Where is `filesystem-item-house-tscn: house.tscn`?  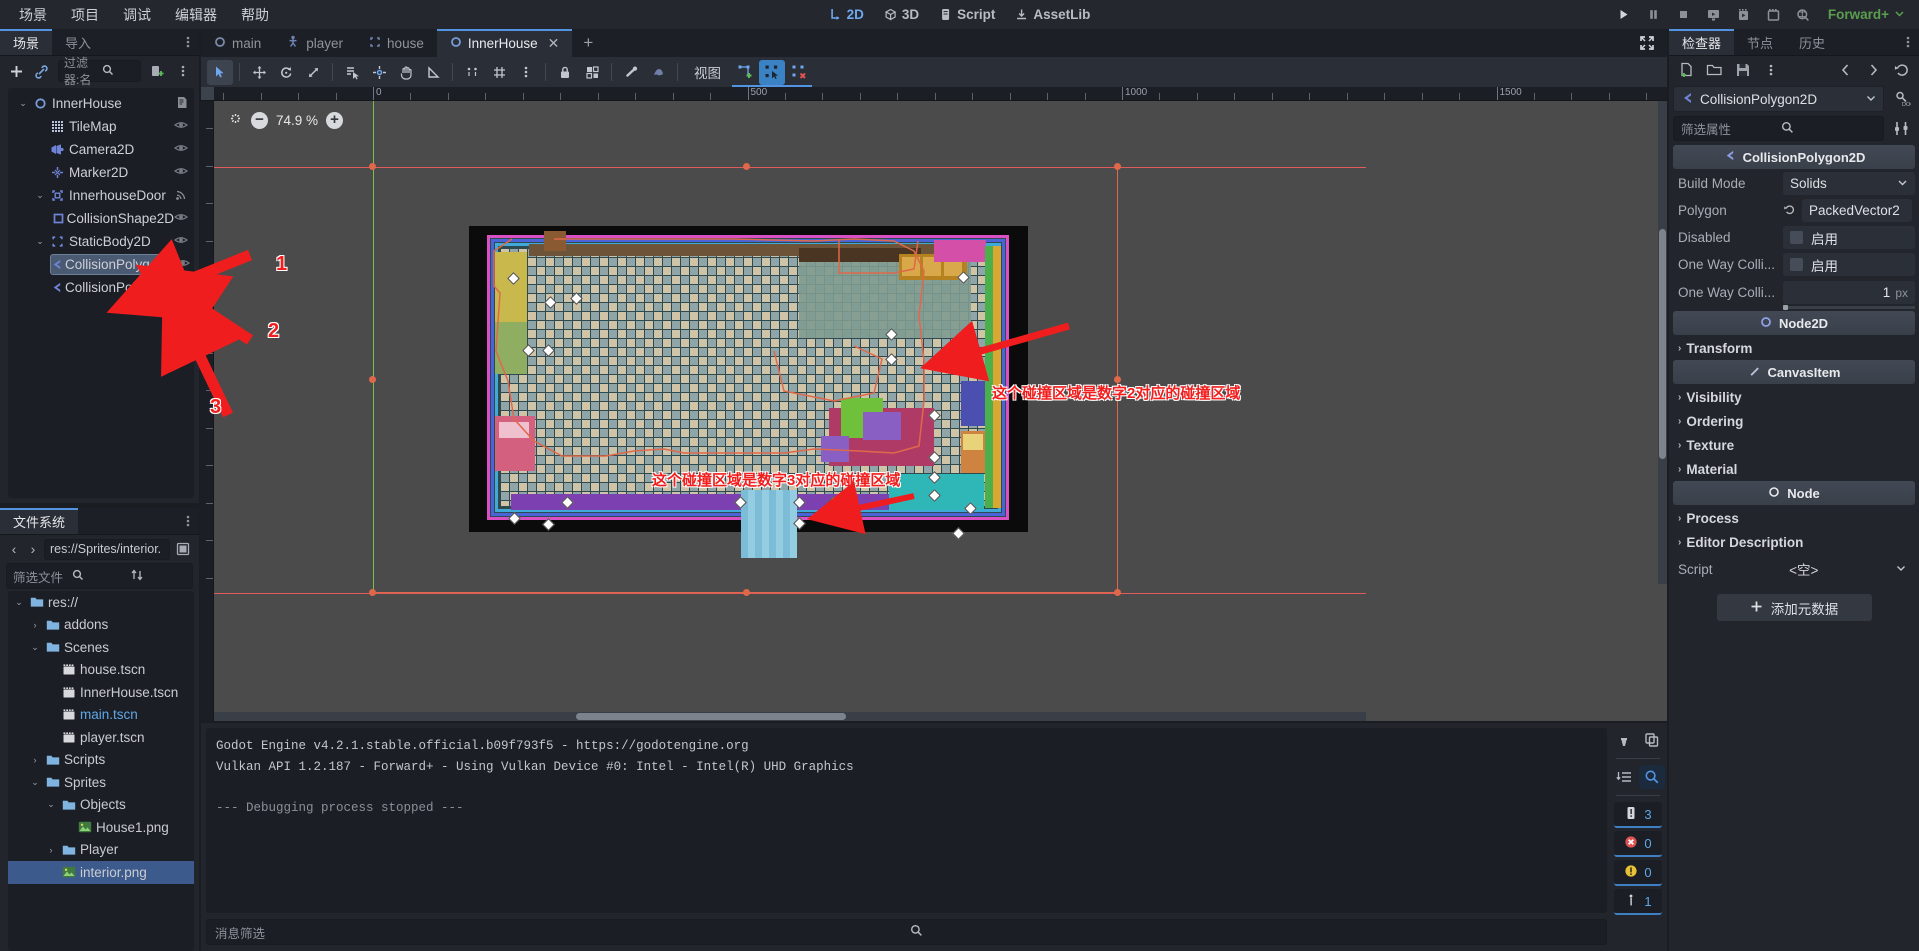
filesystem-item-house-tscn: house.tscn is located at coordinates (101, 670).